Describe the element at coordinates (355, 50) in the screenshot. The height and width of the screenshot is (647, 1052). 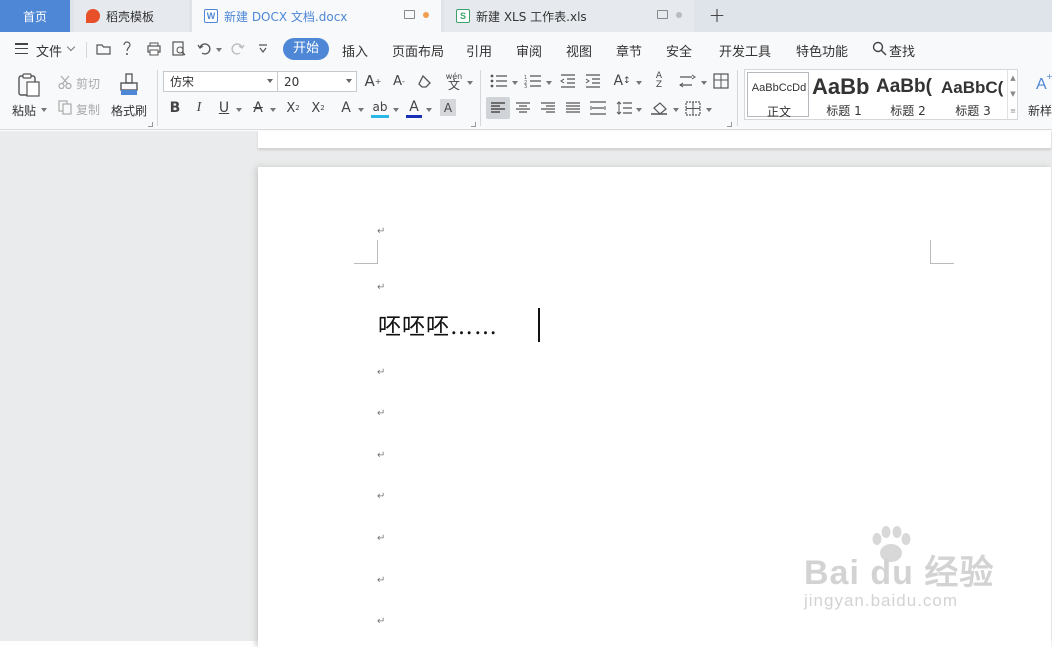
I see `tab-insert: 插入` at that location.